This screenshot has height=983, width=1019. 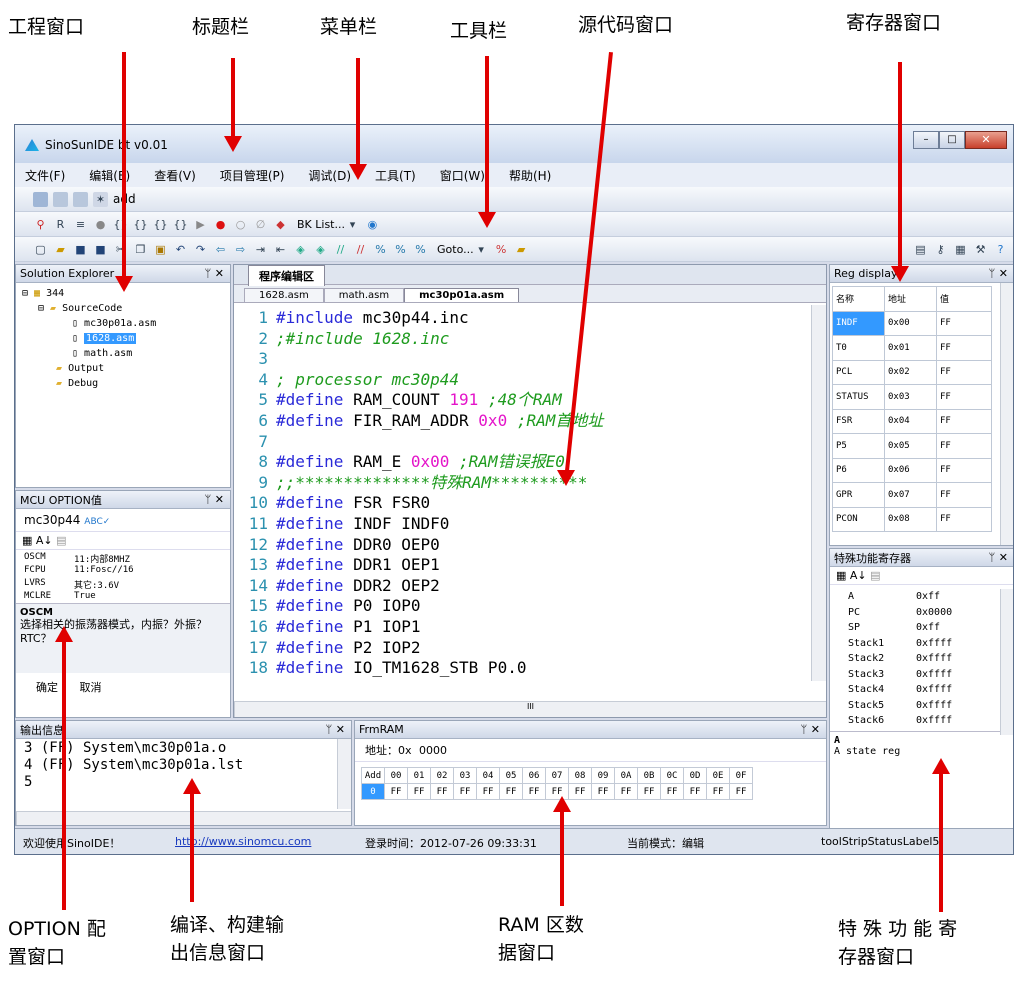 What do you see at coordinates (501, 249) in the screenshot?
I see `goto-clear-icon: %` at bounding box center [501, 249].